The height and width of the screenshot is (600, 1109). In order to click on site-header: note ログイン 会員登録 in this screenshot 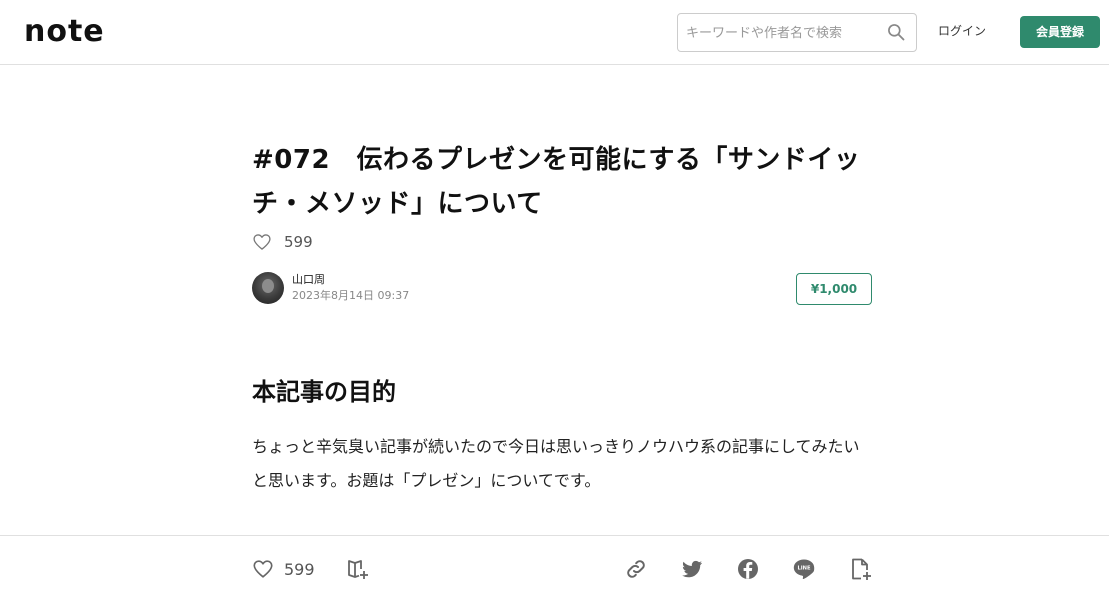, I will do `click(554, 32)`.